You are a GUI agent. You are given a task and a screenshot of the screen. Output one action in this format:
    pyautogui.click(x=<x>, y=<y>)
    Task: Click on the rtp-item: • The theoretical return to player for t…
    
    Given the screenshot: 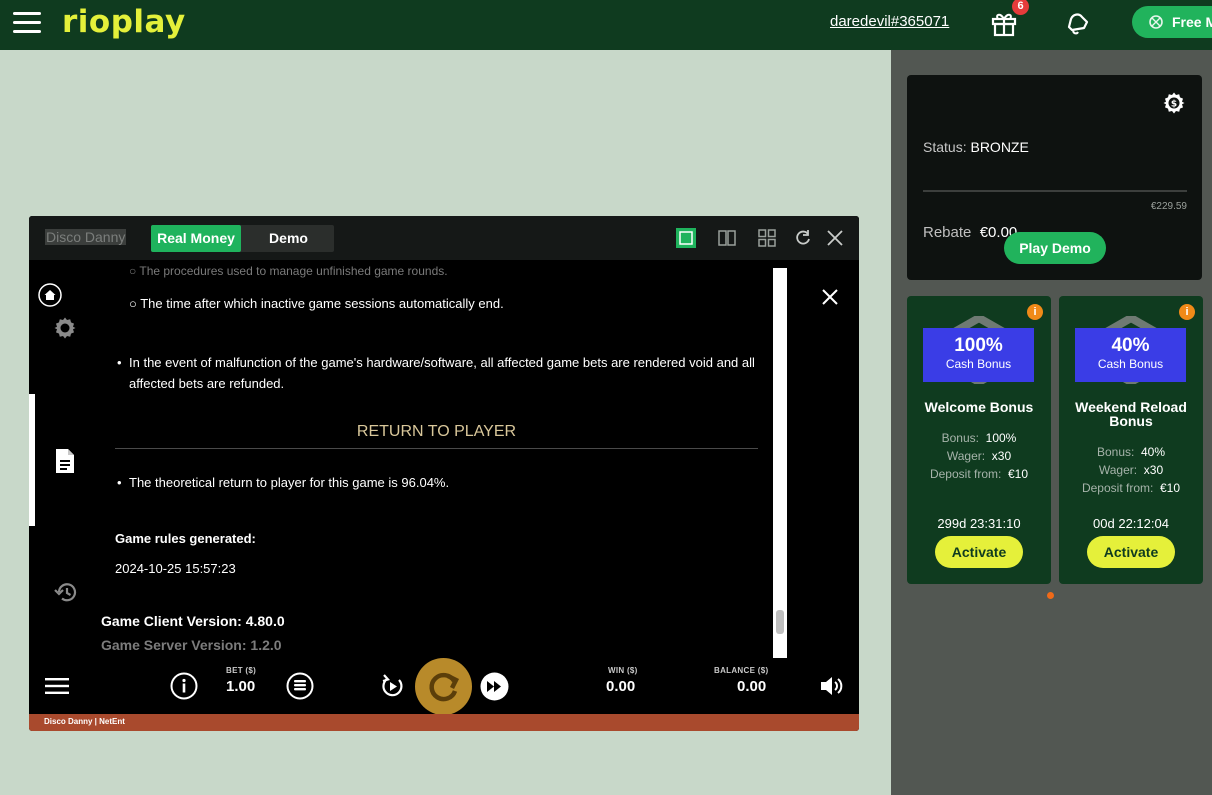 What is the action you would take?
    pyautogui.click(x=283, y=482)
    